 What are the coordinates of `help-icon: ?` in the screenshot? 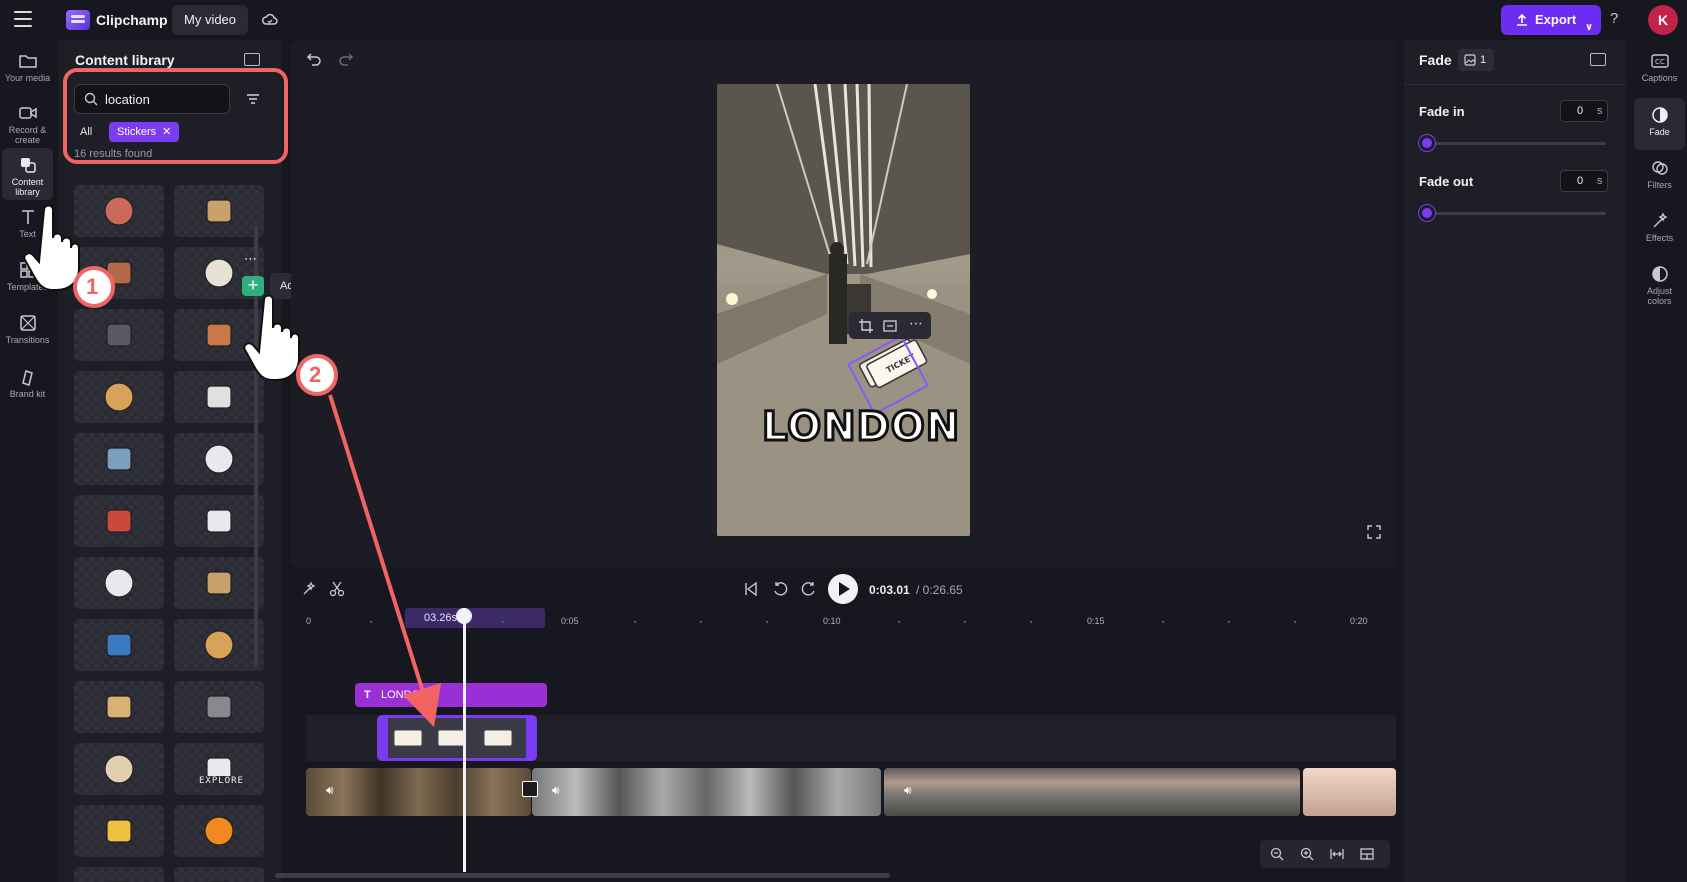 It's located at (1614, 18).